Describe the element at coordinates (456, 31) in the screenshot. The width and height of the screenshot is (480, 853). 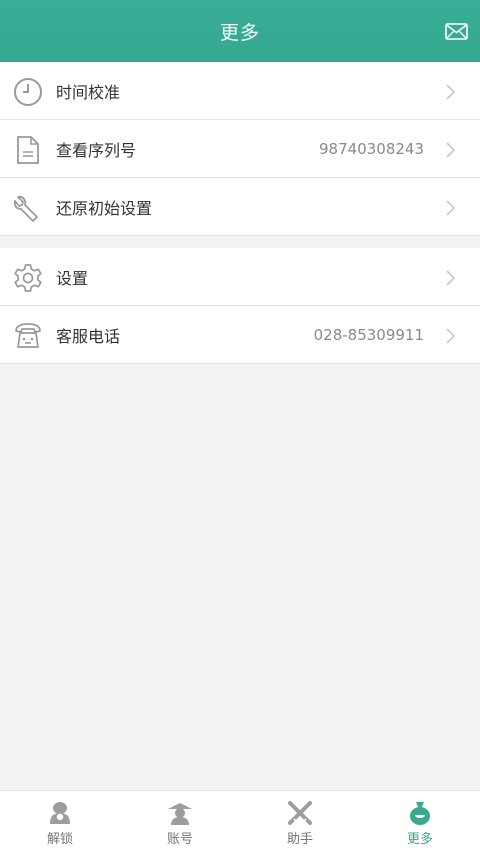
I see `mail-icon` at that location.